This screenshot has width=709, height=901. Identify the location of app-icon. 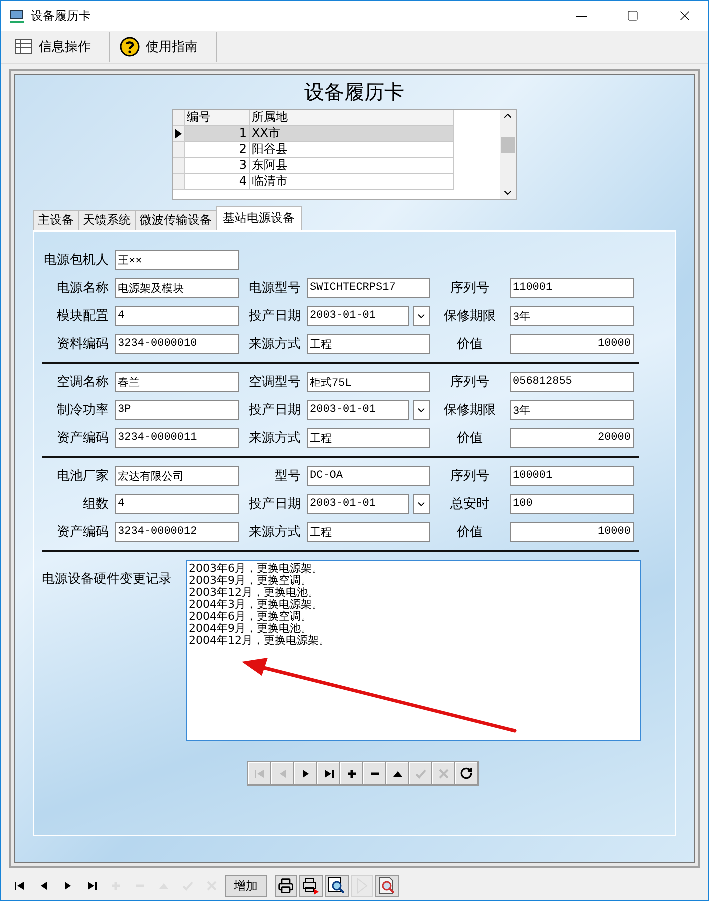
(17, 16).